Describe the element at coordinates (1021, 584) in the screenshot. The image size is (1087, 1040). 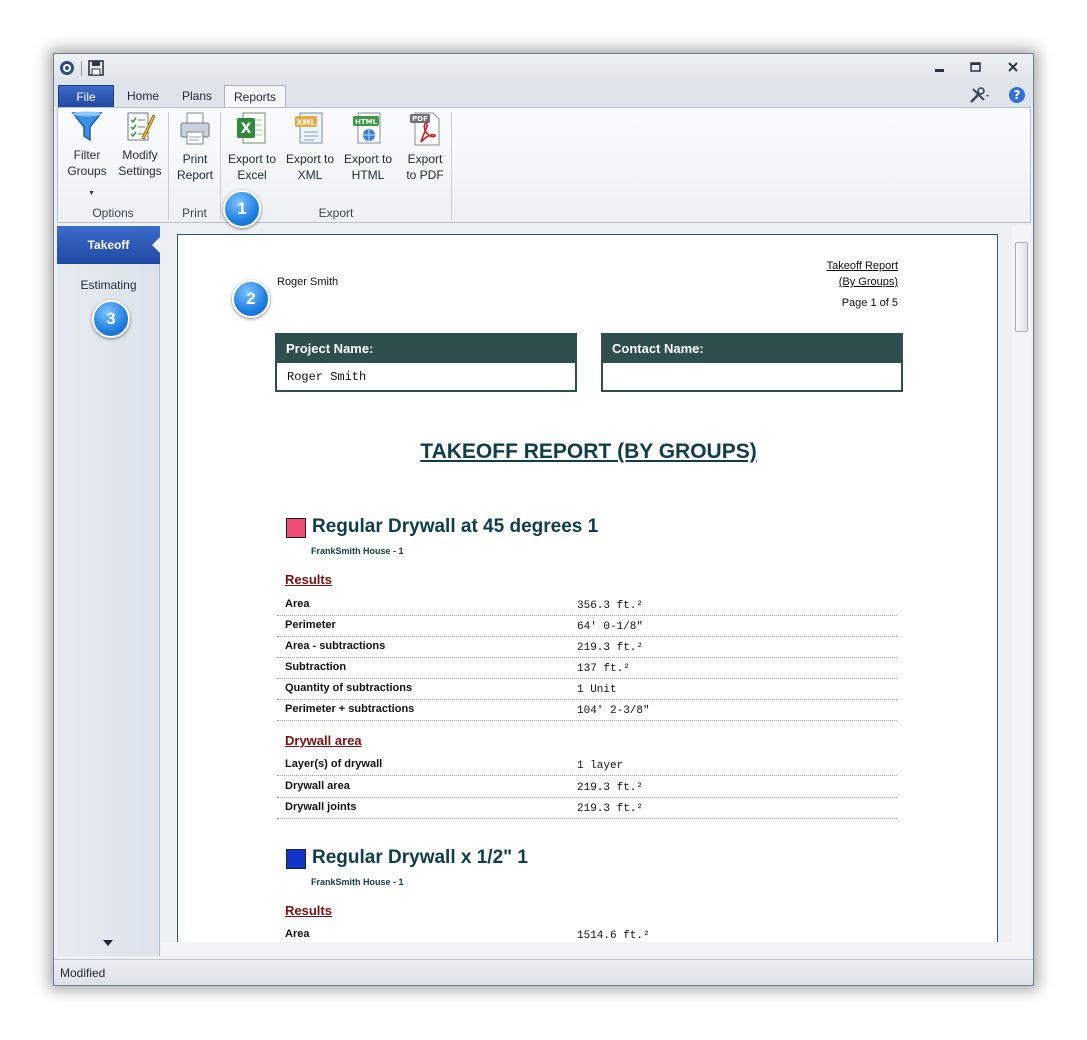
I see `vertical-scrollbar` at that location.